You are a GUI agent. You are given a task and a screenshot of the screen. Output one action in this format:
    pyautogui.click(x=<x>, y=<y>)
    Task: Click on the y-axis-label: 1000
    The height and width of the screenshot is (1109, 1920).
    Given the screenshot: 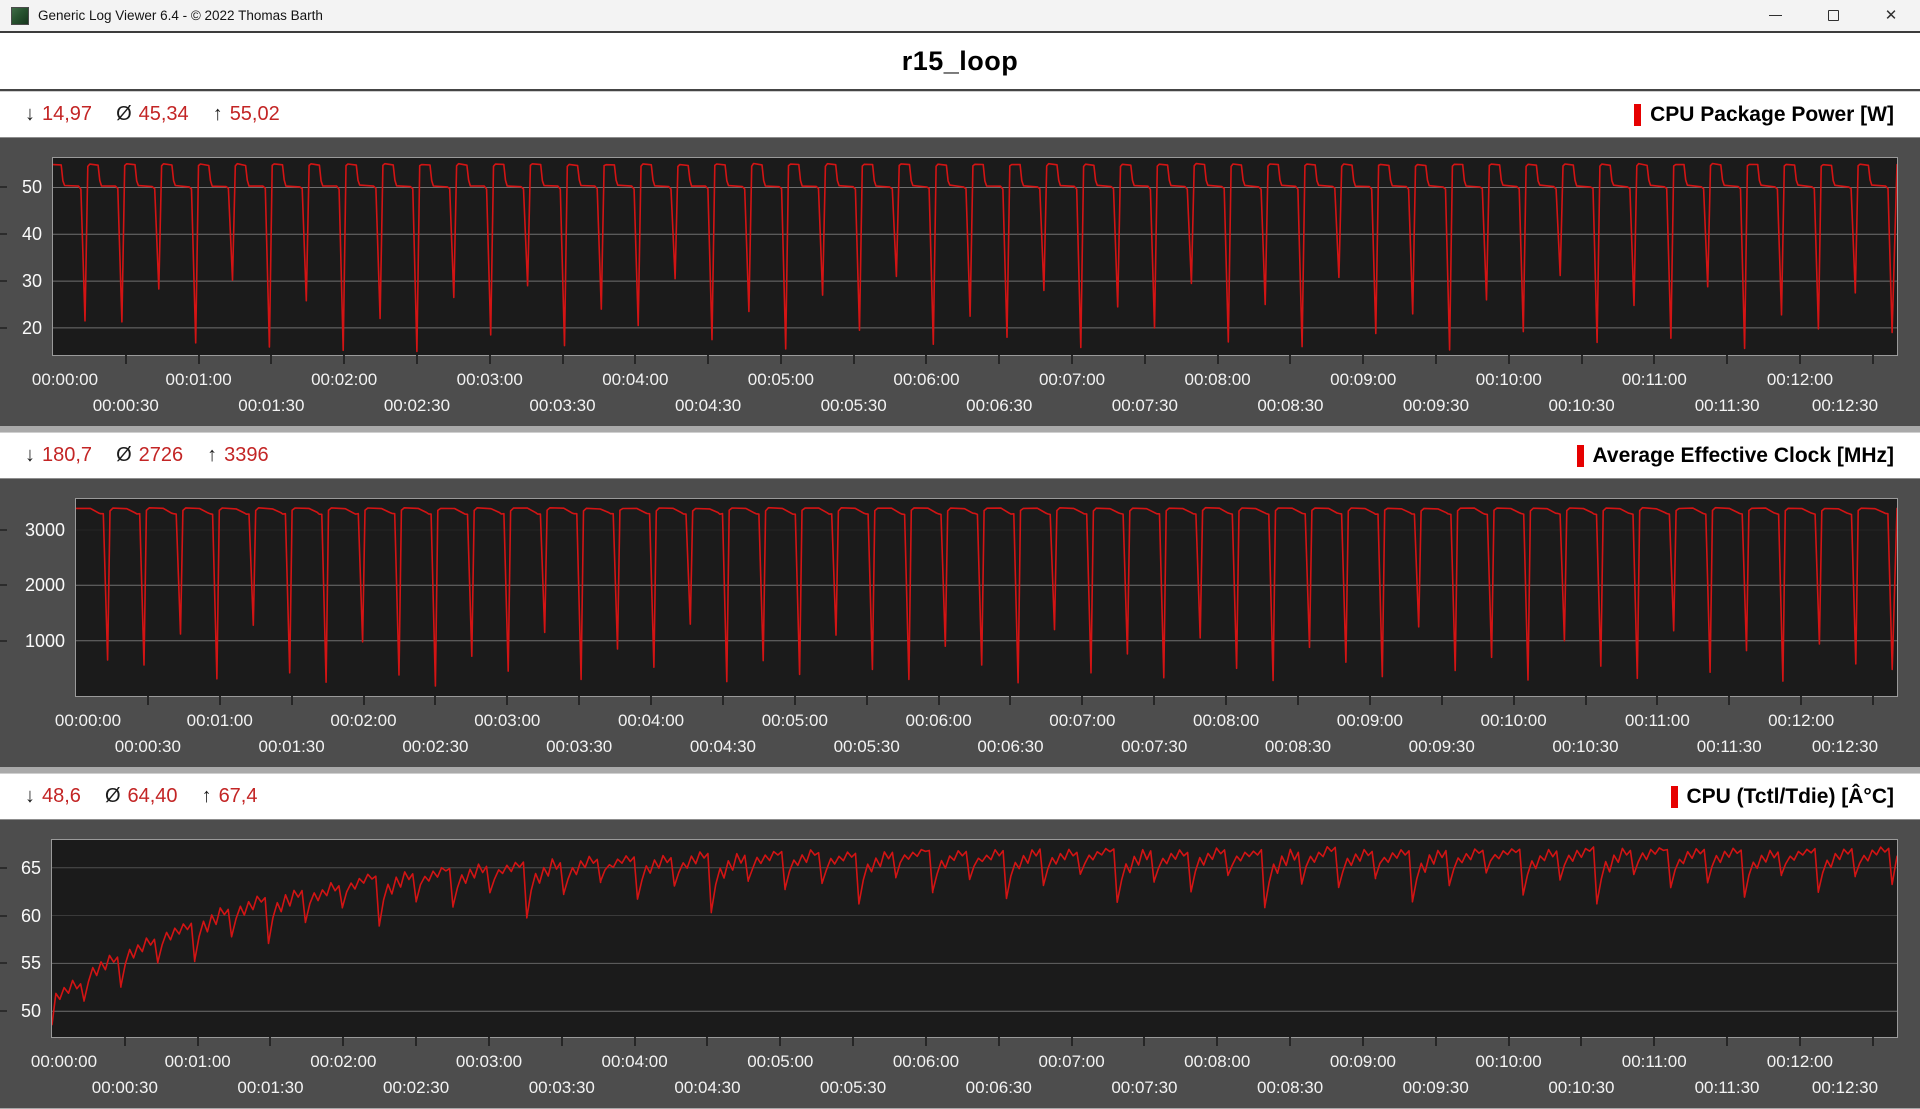 What is the action you would take?
    pyautogui.click(x=44, y=640)
    